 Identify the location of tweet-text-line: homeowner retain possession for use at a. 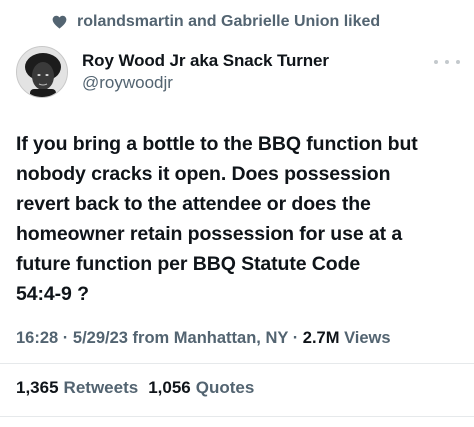
(209, 234).